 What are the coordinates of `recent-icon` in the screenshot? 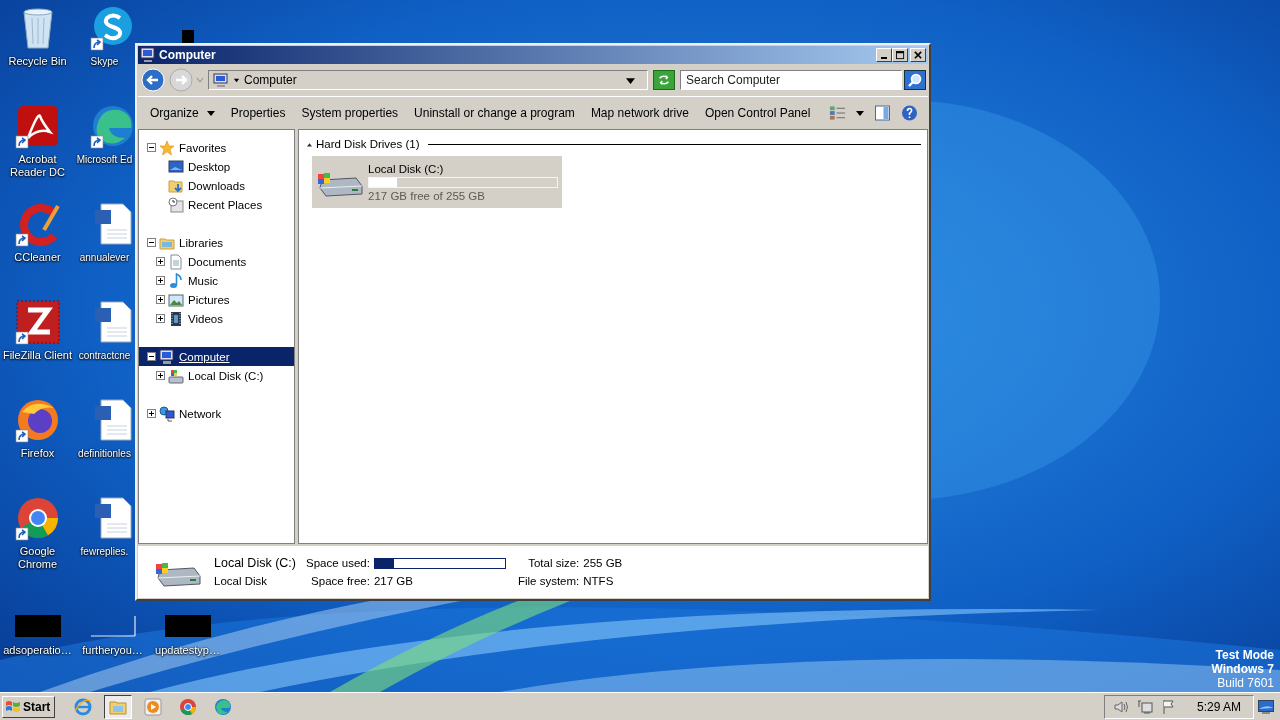 It's located at (176, 204).